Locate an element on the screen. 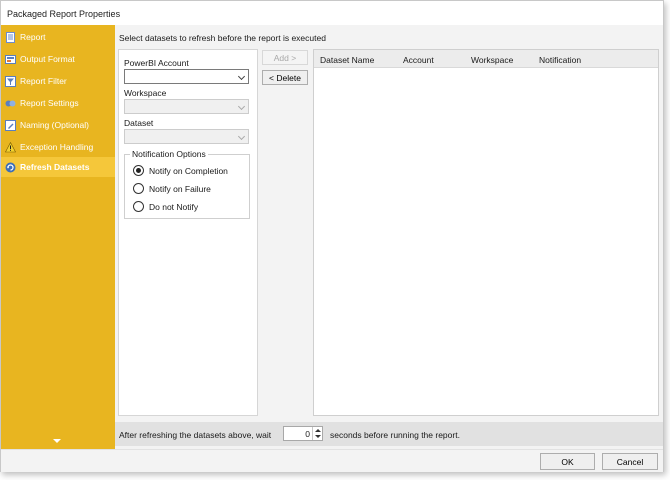  report-icon is located at coordinates (10, 37).